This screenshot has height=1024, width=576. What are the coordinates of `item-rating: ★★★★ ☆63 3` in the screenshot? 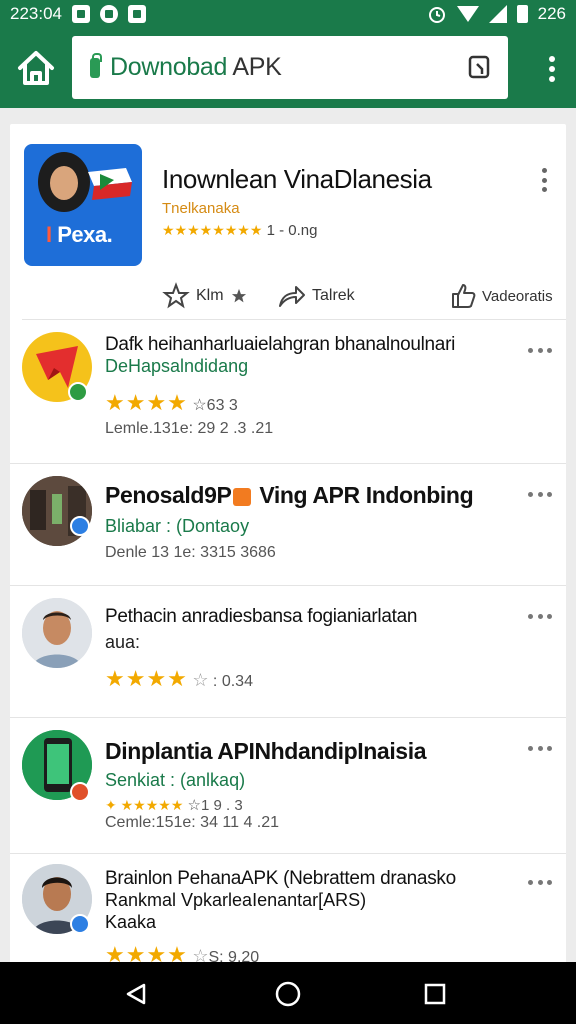 It's located at (171, 402).